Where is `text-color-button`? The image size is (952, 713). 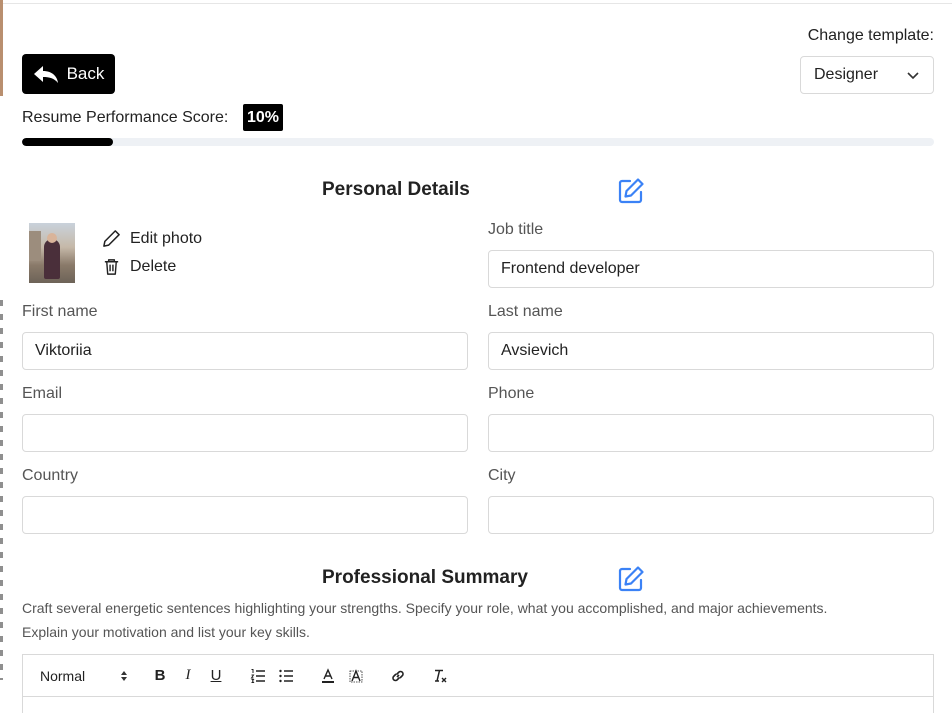
text-color-button is located at coordinates (328, 676).